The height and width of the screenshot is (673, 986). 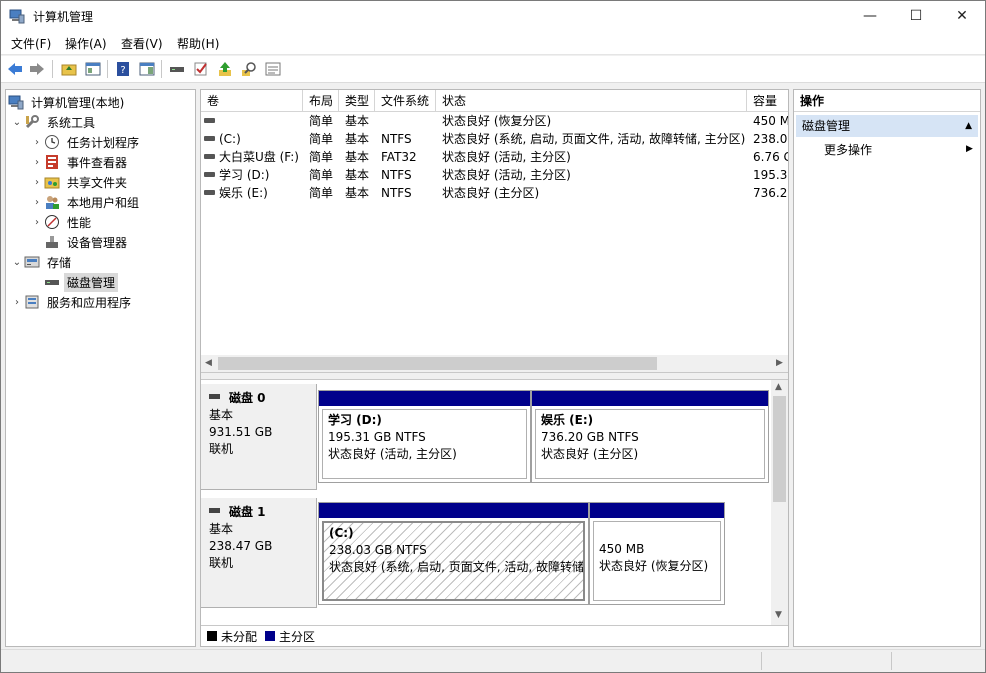 What do you see at coordinates (177, 69) in the screenshot?
I see `connect-icon` at bounding box center [177, 69].